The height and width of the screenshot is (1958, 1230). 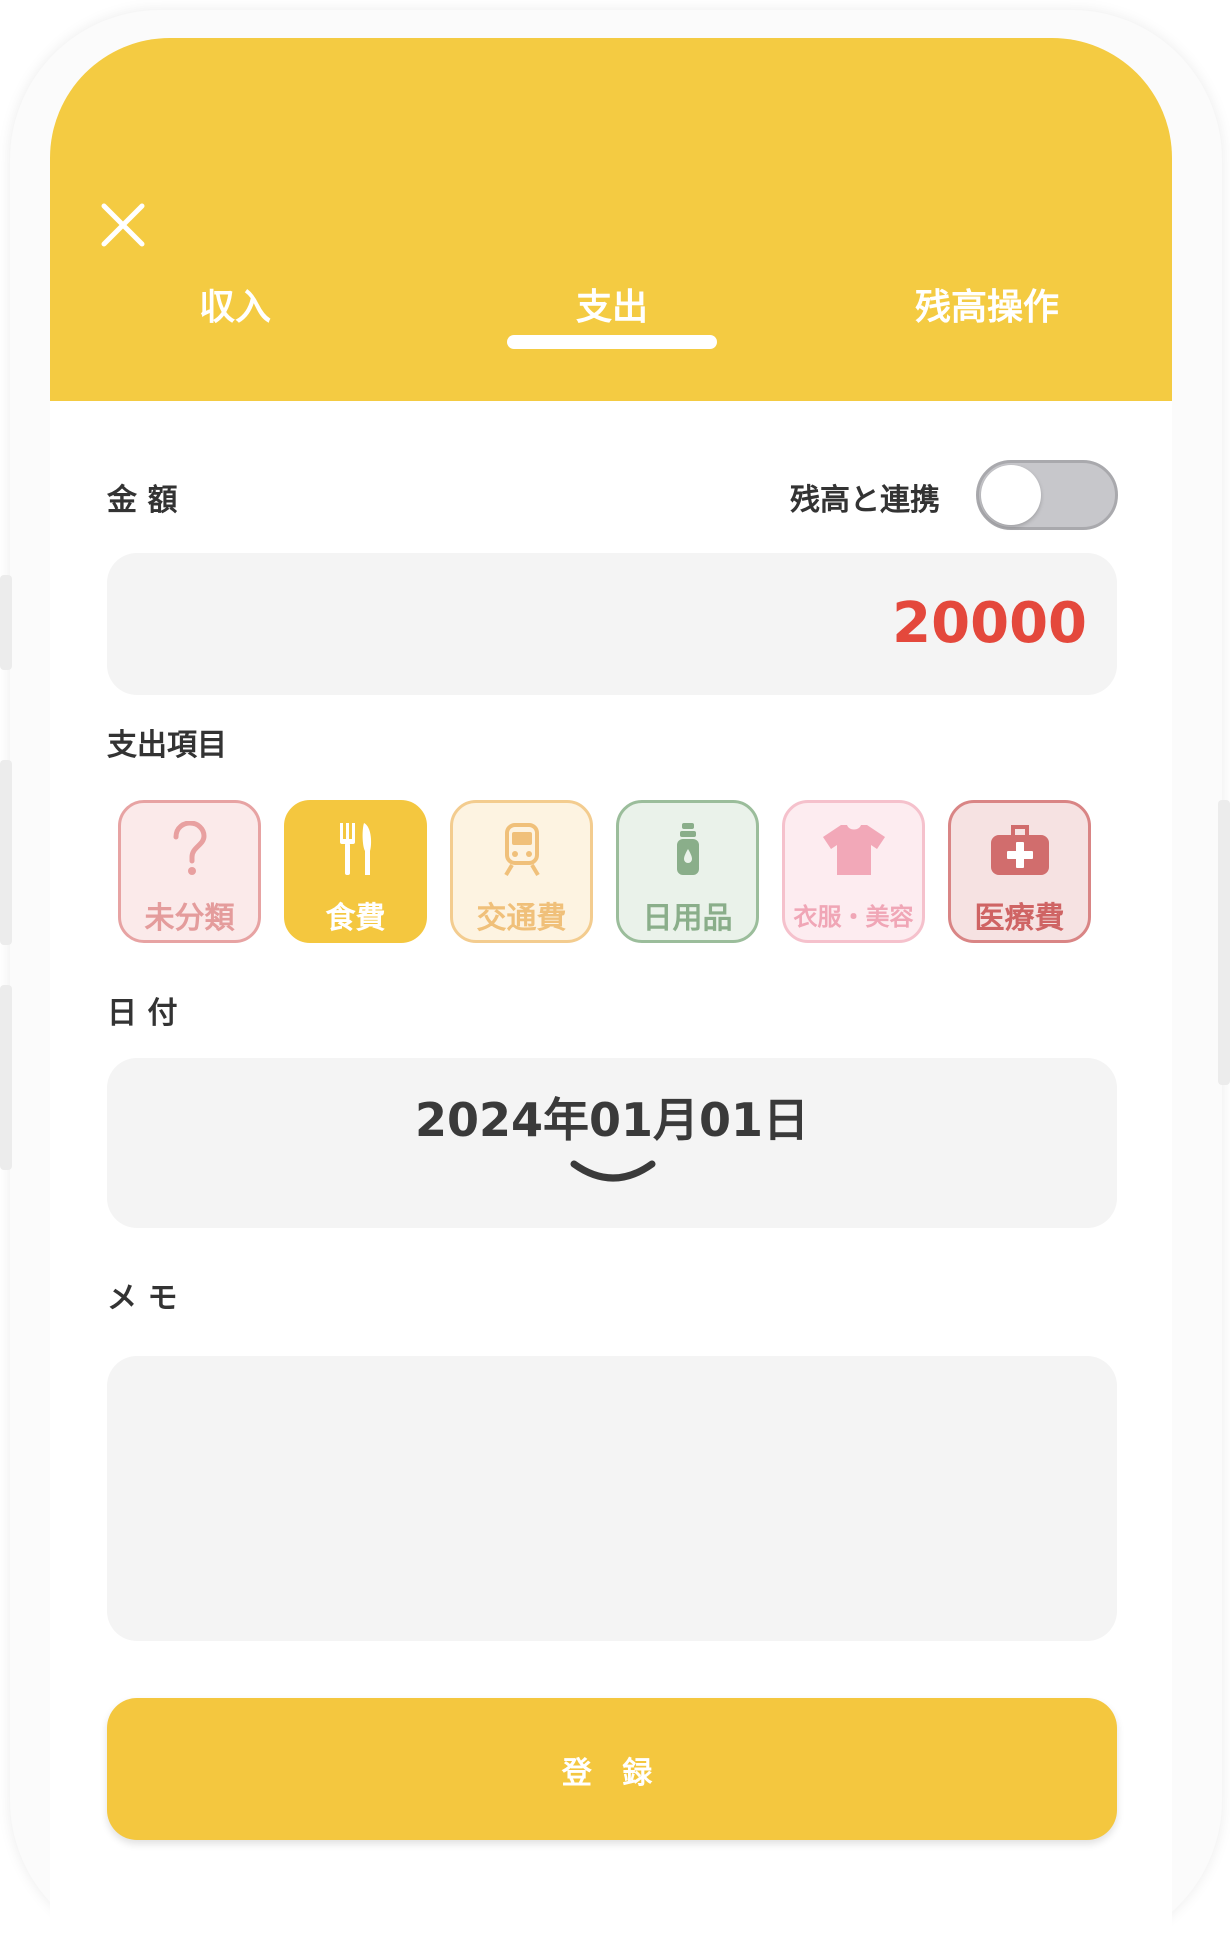 What do you see at coordinates (235, 308) in the screenshot?
I see `tab-income: 収入` at bounding box center [235, 308].